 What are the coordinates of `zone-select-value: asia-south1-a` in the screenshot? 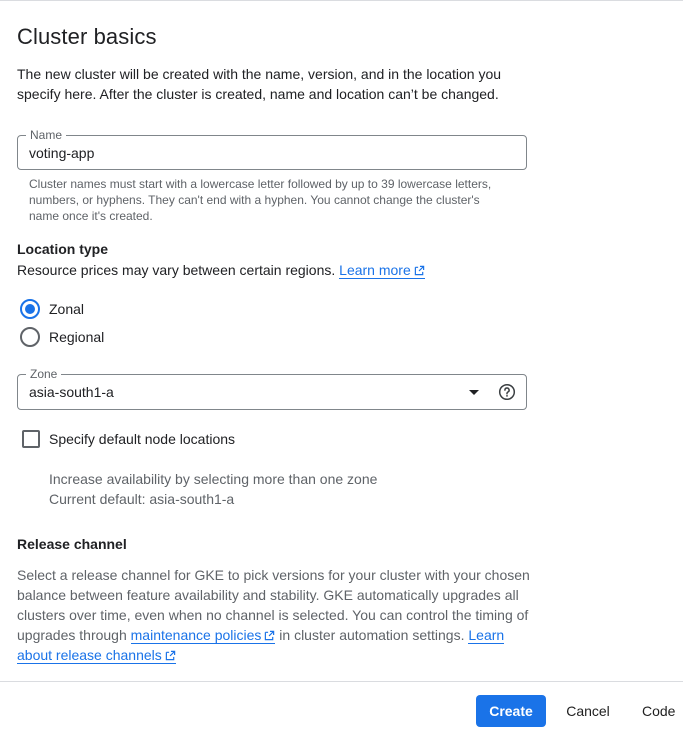 It's located at (71, 392).